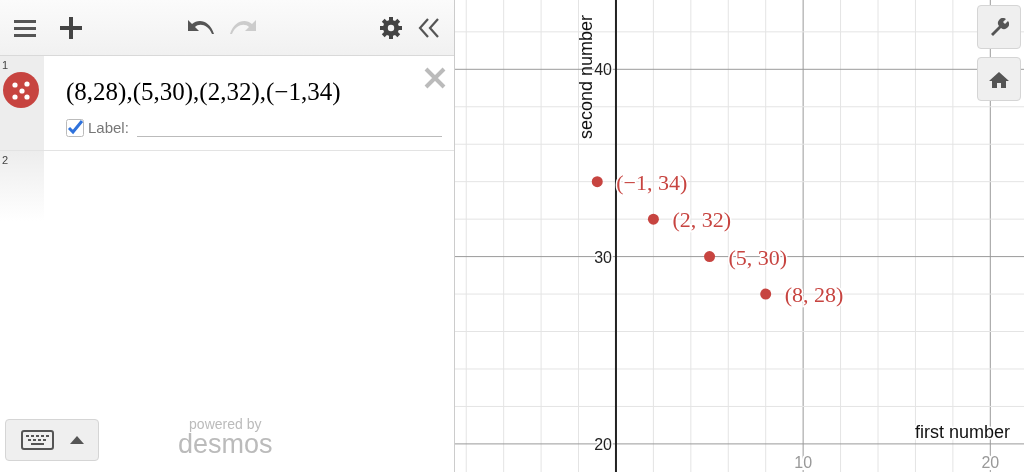 This screenshot has width=1024, height=472. I want to click on line-number: 1, so click(5, 65).